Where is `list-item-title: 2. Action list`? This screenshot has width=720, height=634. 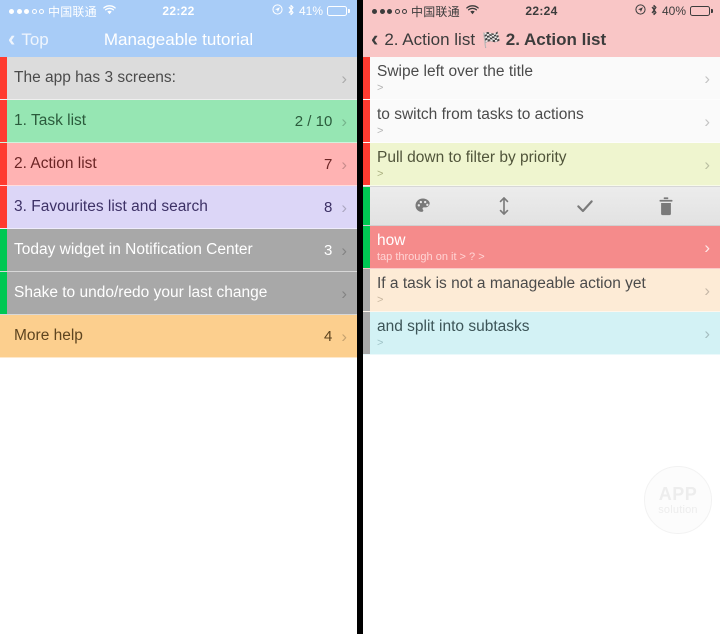 list-item-title: 2. Action list is located at coordinates (55, 163).